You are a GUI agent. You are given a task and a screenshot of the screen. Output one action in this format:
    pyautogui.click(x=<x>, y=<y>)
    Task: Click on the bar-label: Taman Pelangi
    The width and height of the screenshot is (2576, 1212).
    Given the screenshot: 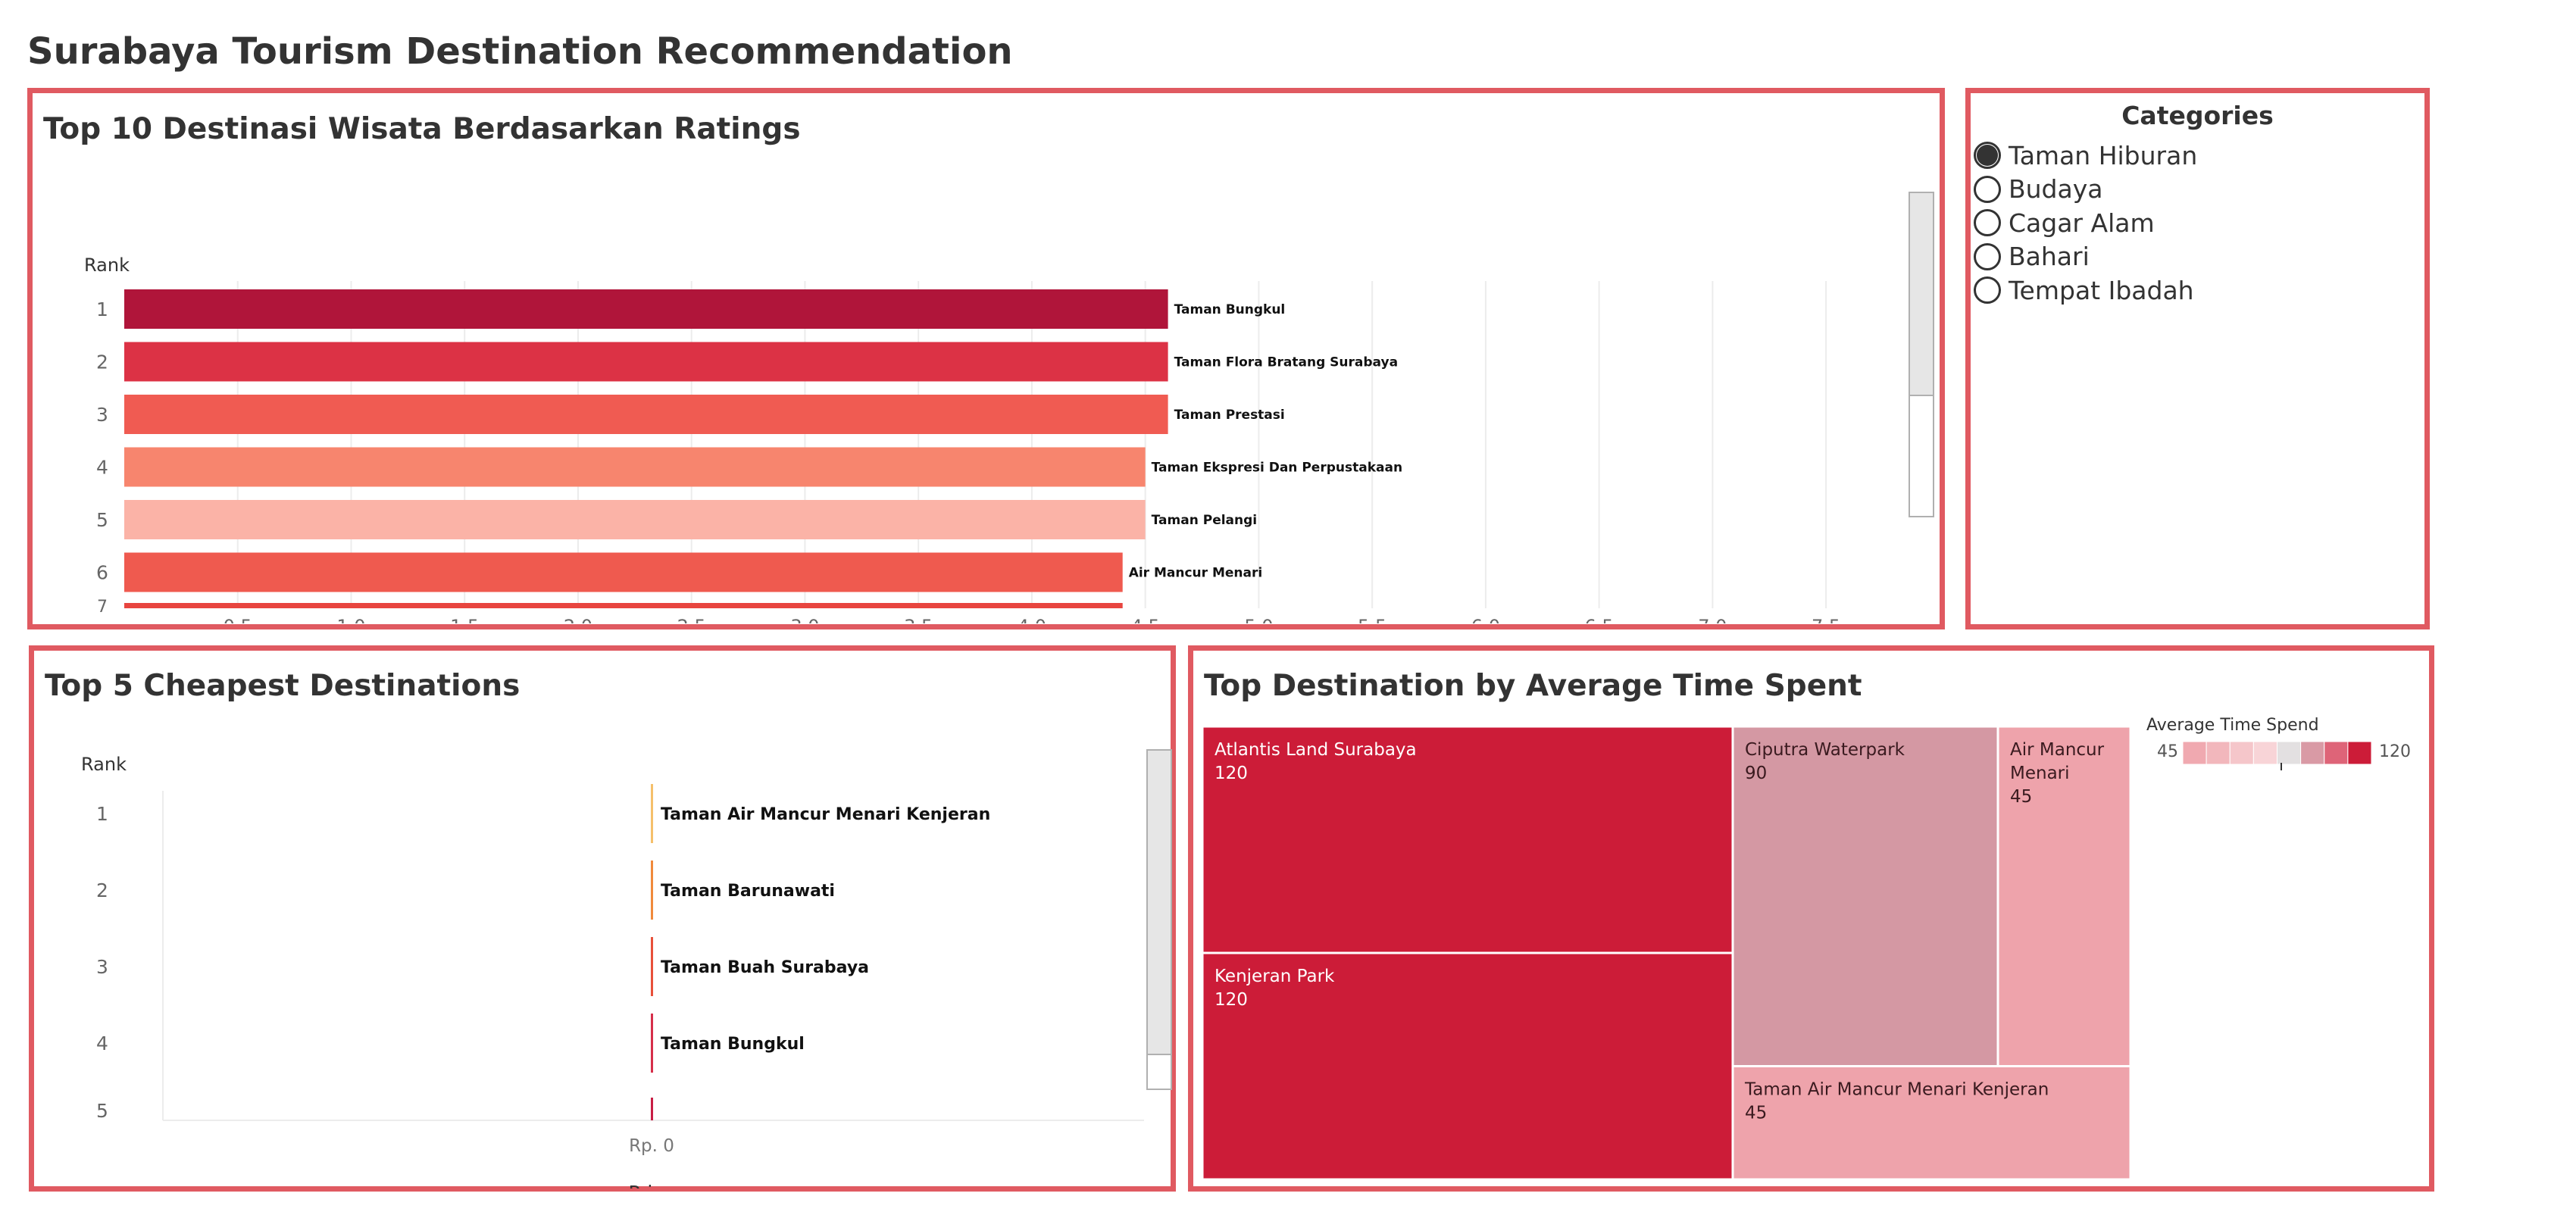 What is the action you would take?
    pyautogui.click(x=1205, y=520)
    